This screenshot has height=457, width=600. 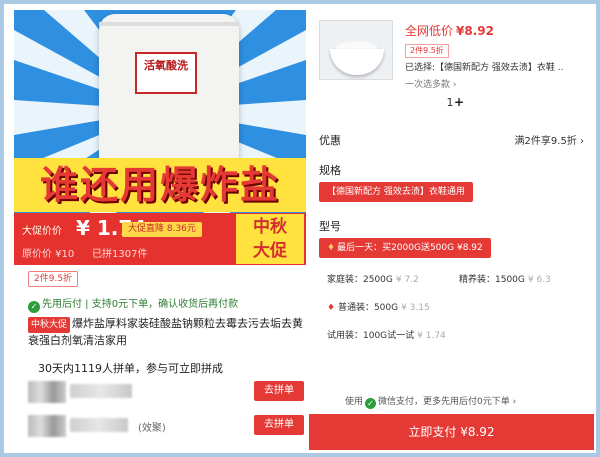 I want to click on festival-badge: 中秋 大促, so click(x=270, y=239).